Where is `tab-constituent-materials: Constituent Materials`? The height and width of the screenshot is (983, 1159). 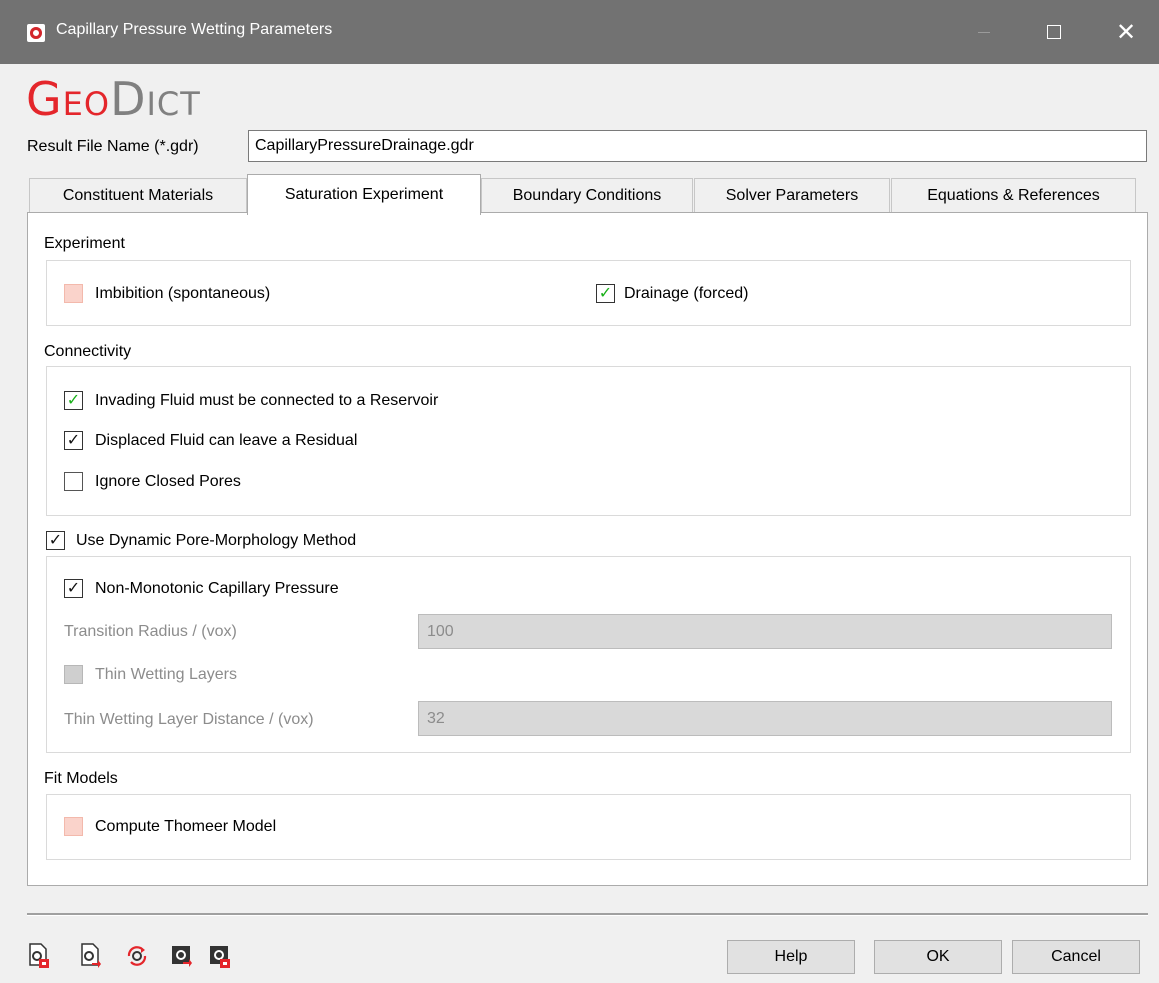 tab-constituent-materials: Constituent Materials is located at coordinates (138, 195).